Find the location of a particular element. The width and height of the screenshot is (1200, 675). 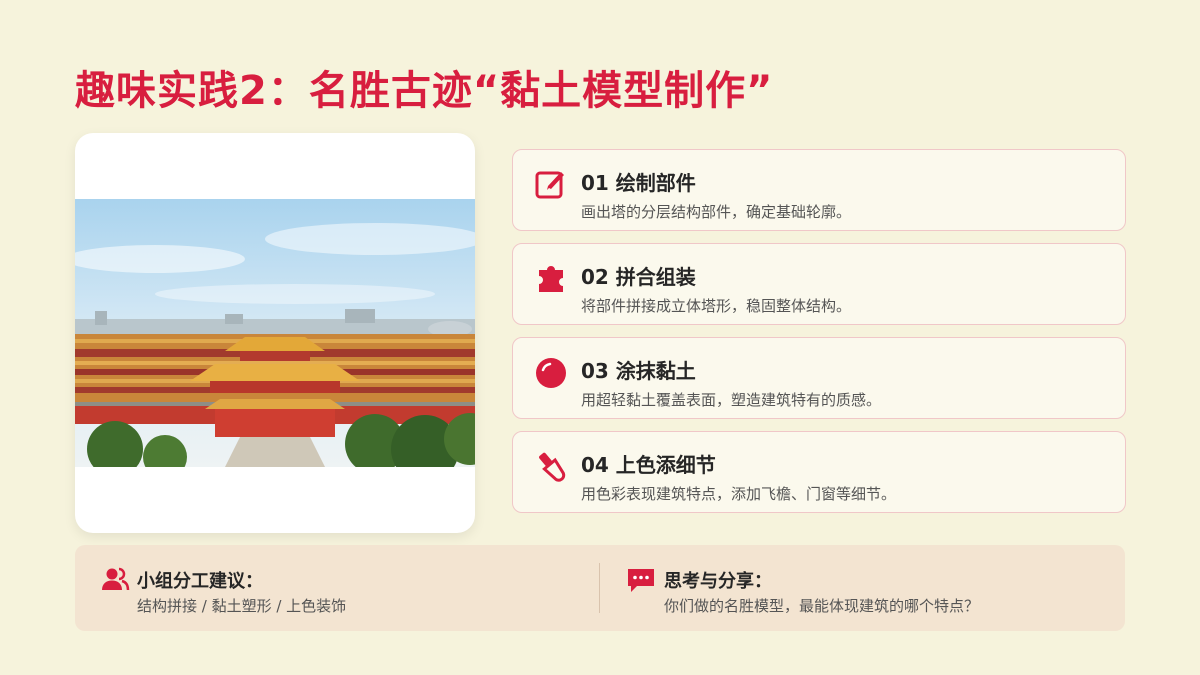

footer-left-desc: 结构拼接 / 黏土塑形 / 上色装饰 is located at coordinates (242, 606).